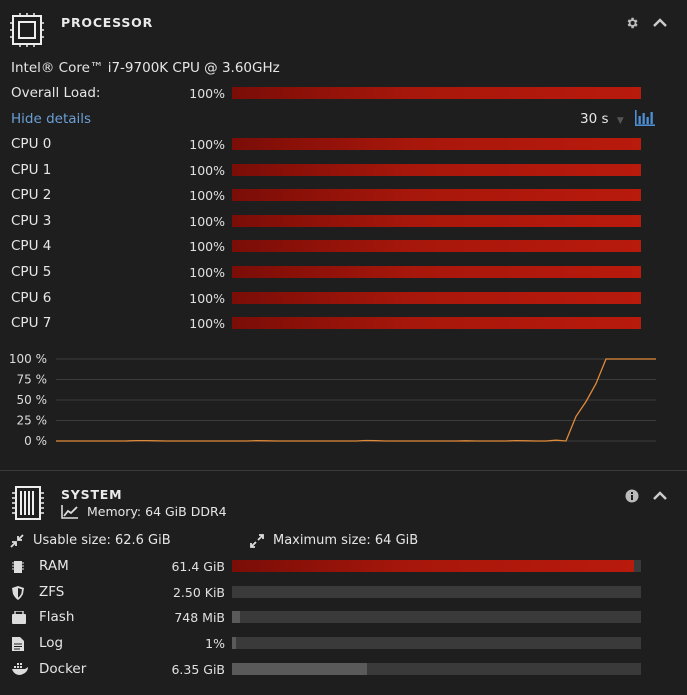  I want to click on memory-row-label: RAM, so click(54, 566).